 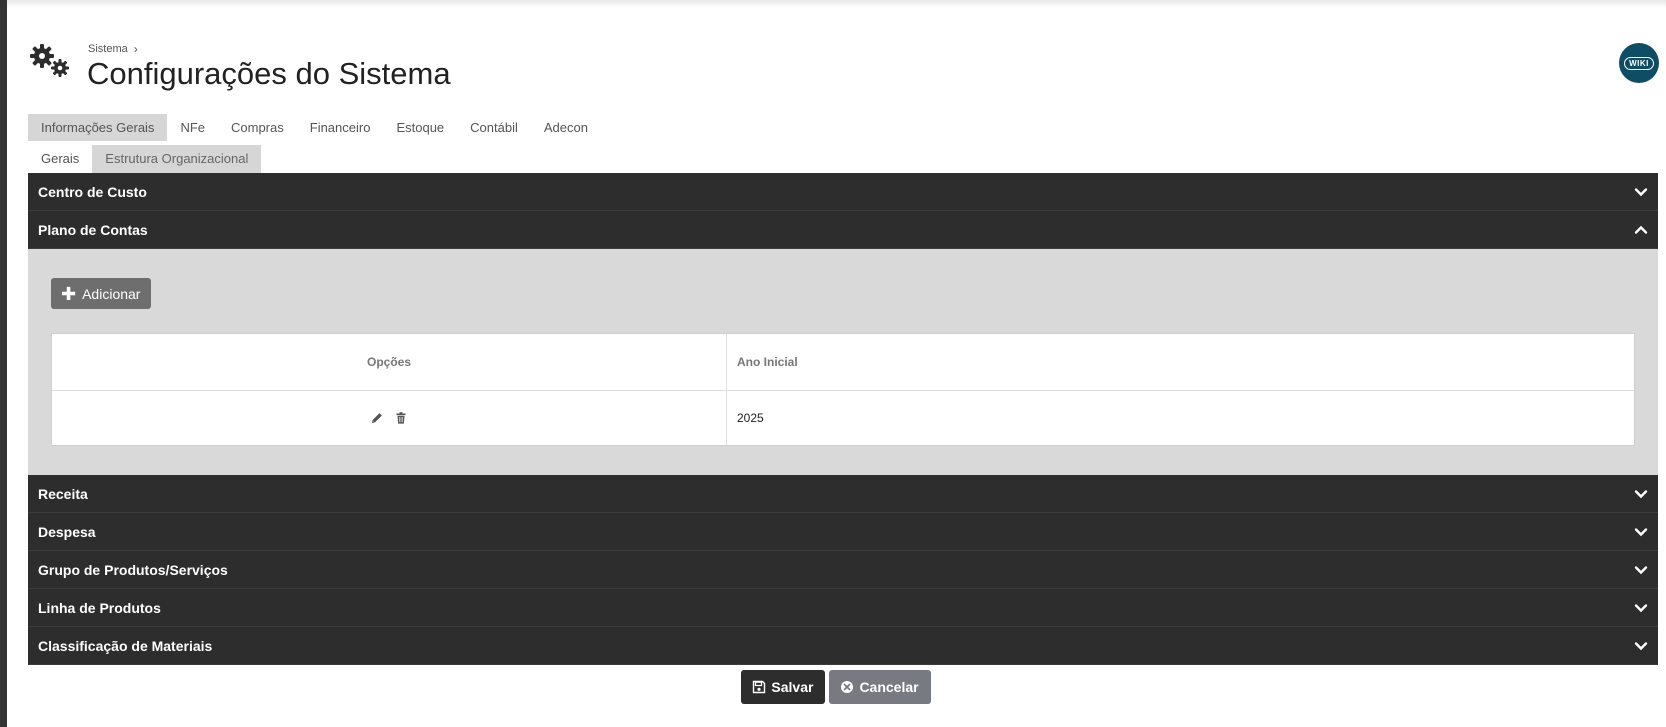 I want to click on breadcrumb: Sistema ›, so click(x=113, y=49).